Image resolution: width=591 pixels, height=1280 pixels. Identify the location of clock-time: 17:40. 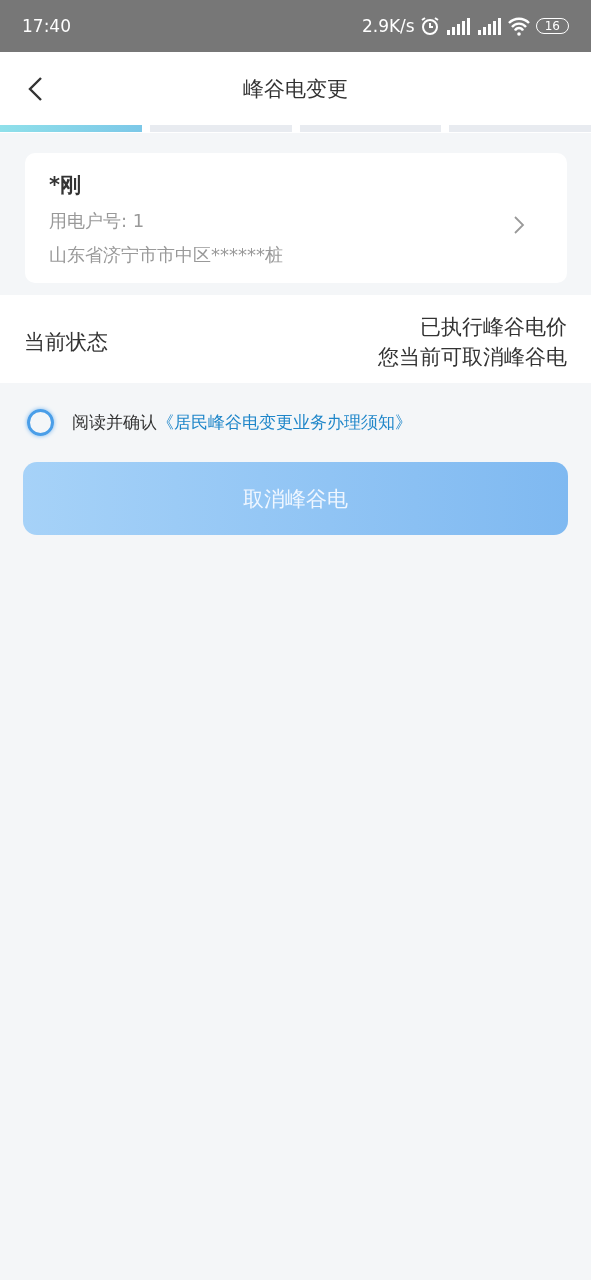
(46, 26).